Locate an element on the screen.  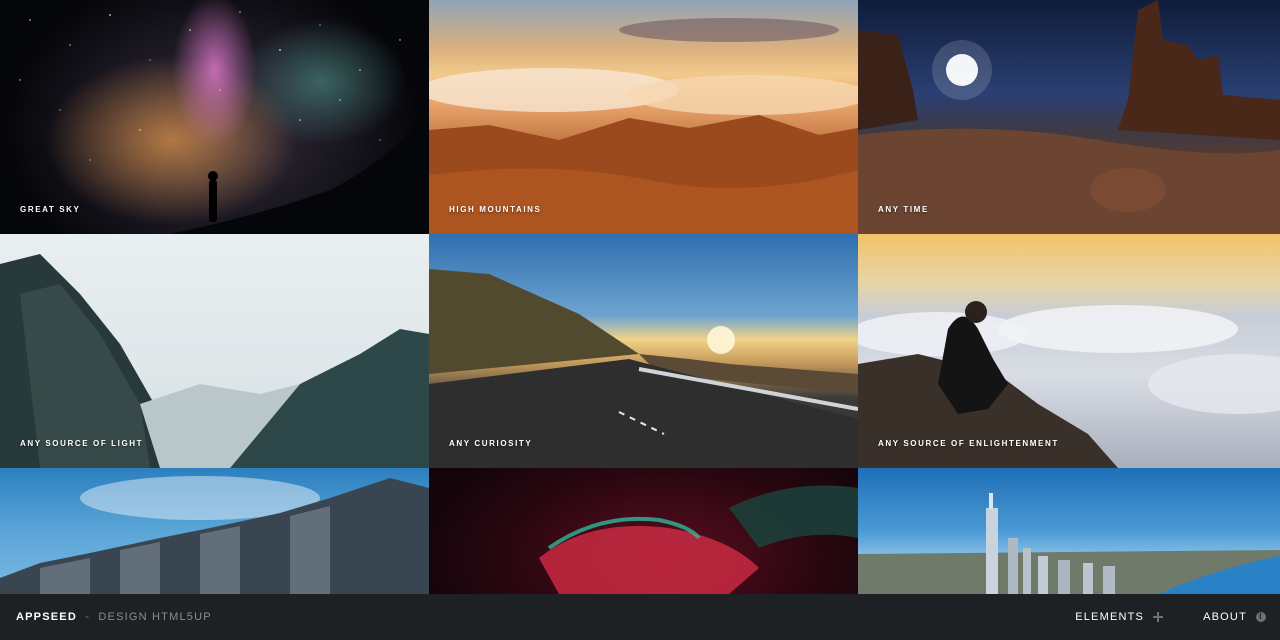
gallery-tile-high-mountains: High Mountains is located at coordinates (643, 117).